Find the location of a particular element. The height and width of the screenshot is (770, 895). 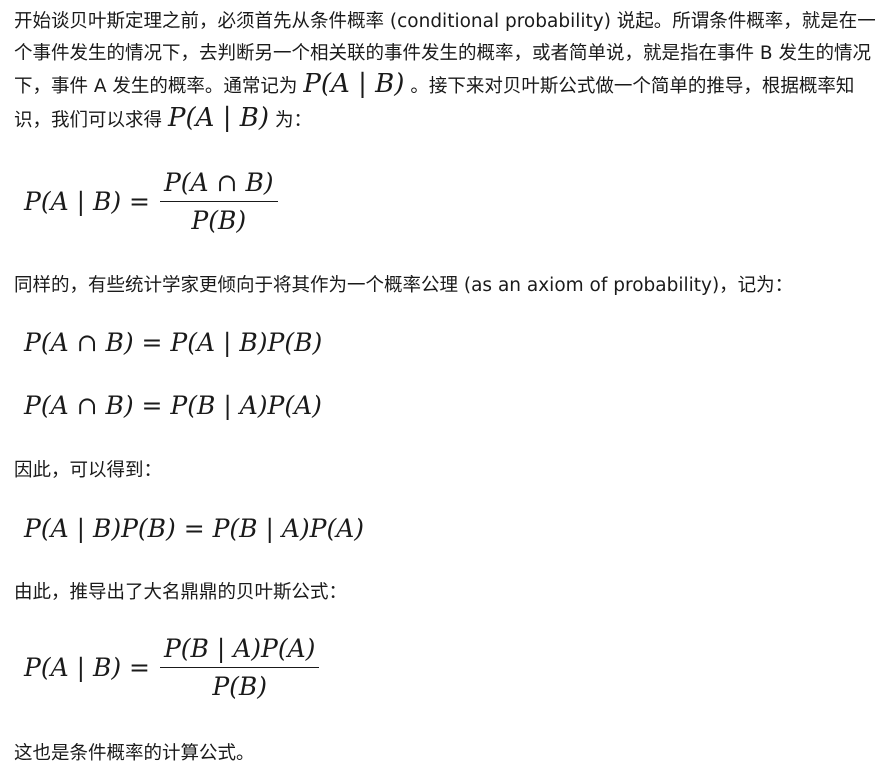

therefore-paragraph: 因此，可以得到： is located at coordinates (88, 470).